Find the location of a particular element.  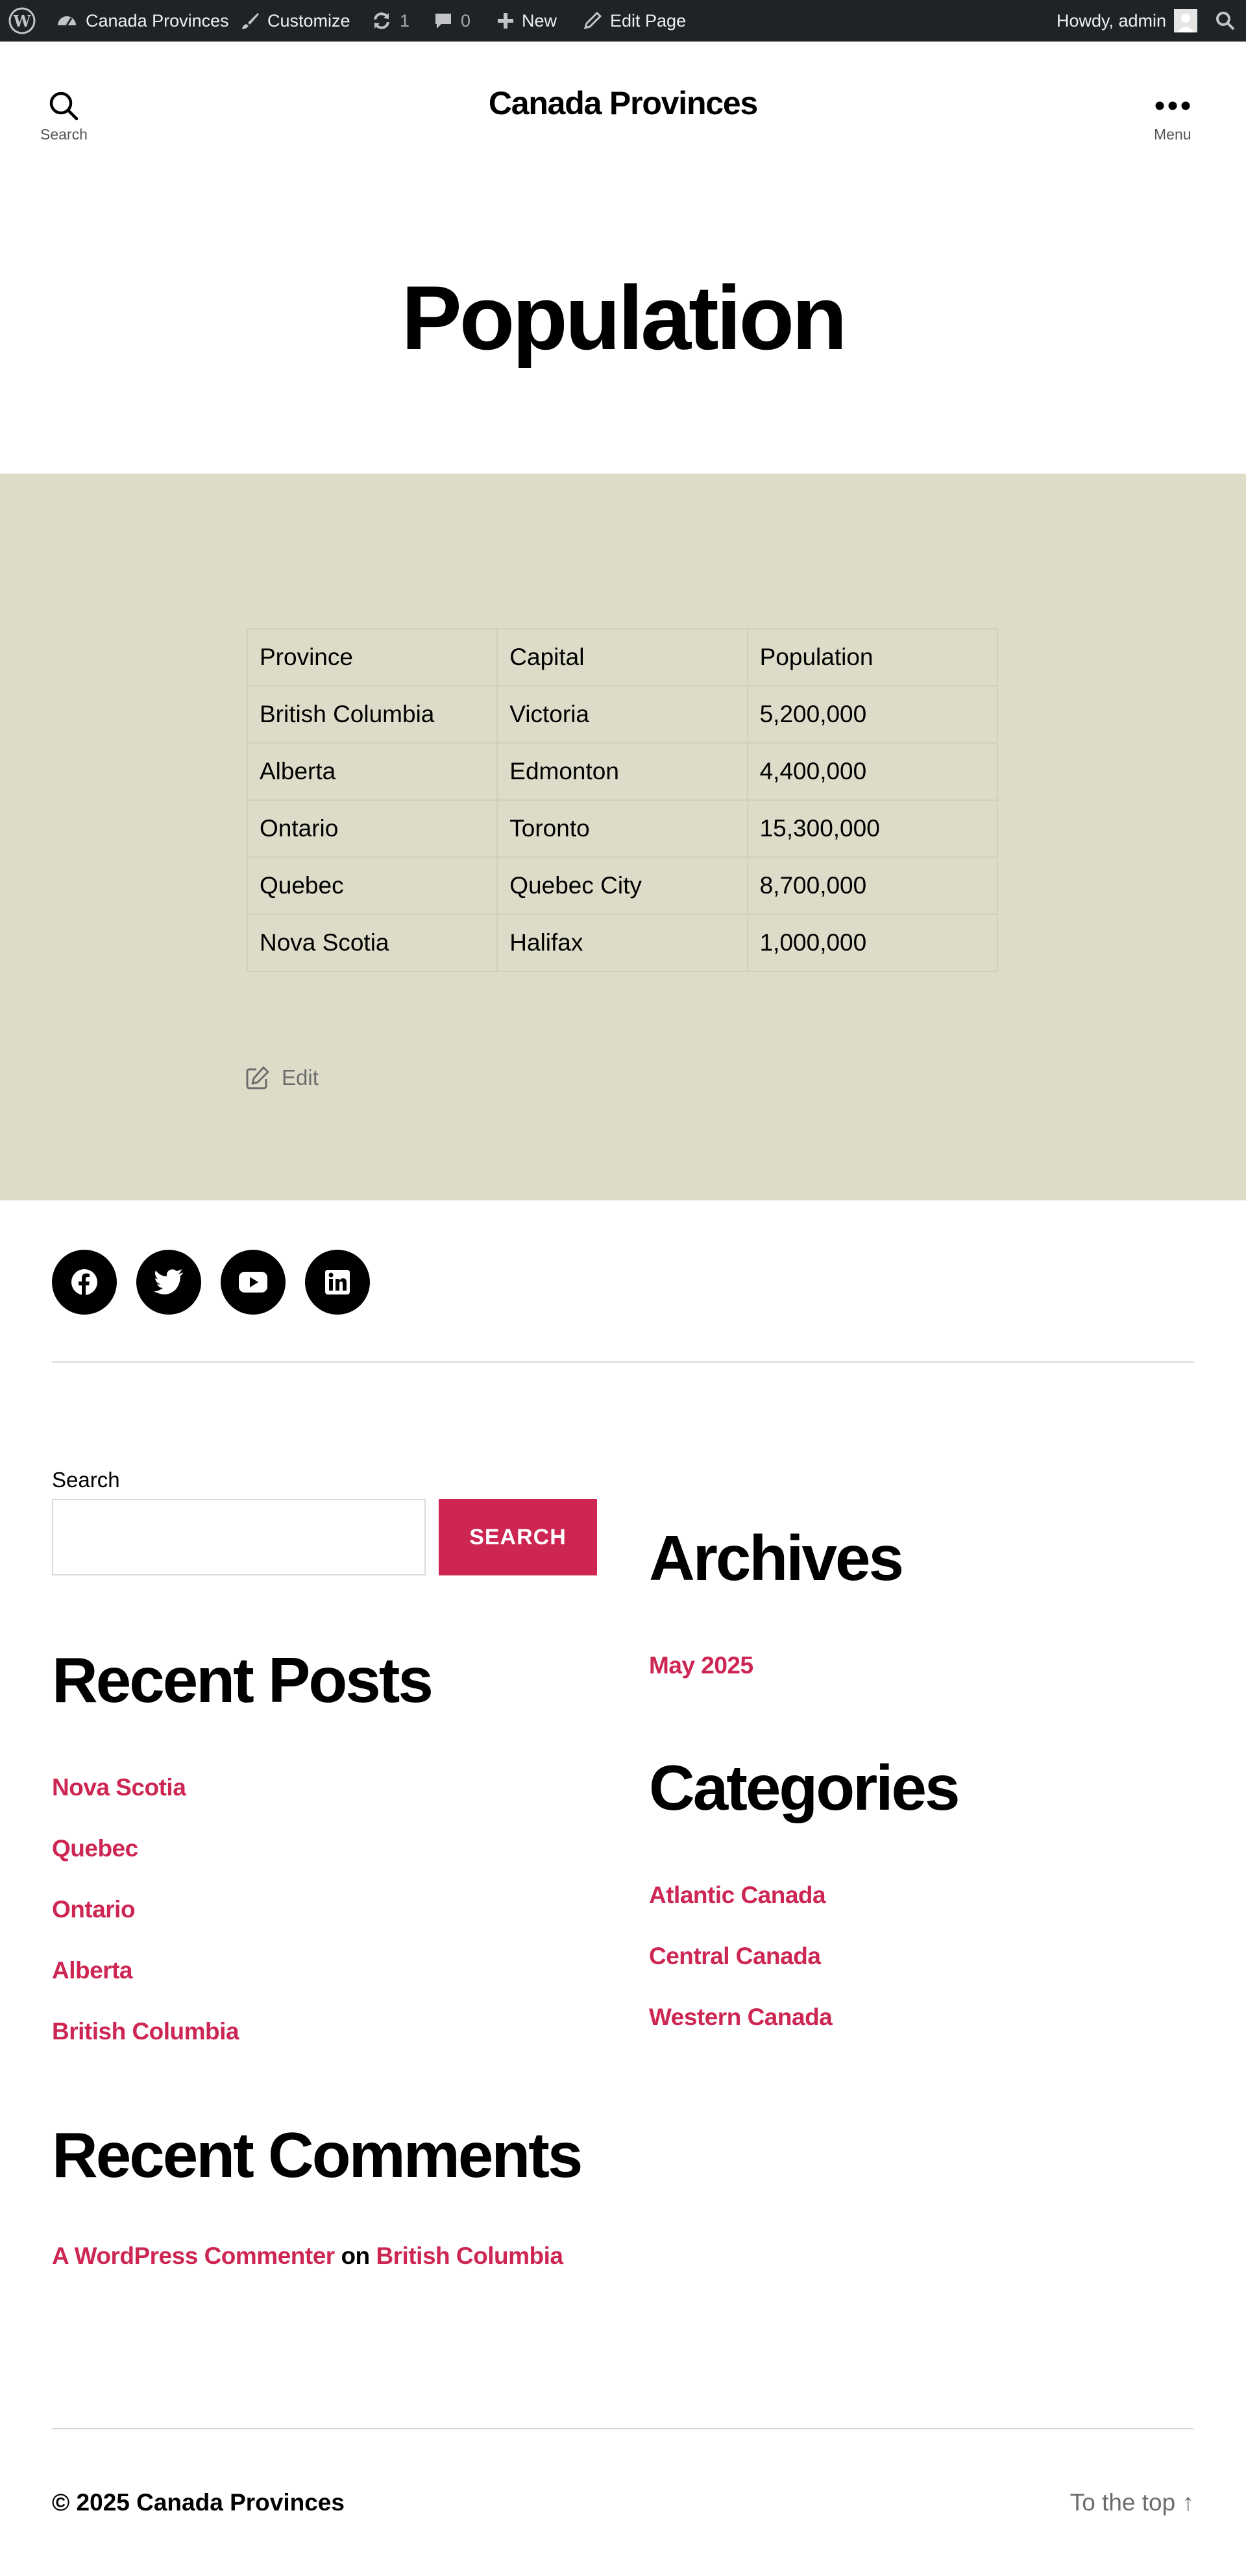

menu-toggle-label: Menu is located at coordinates (1172, 134).